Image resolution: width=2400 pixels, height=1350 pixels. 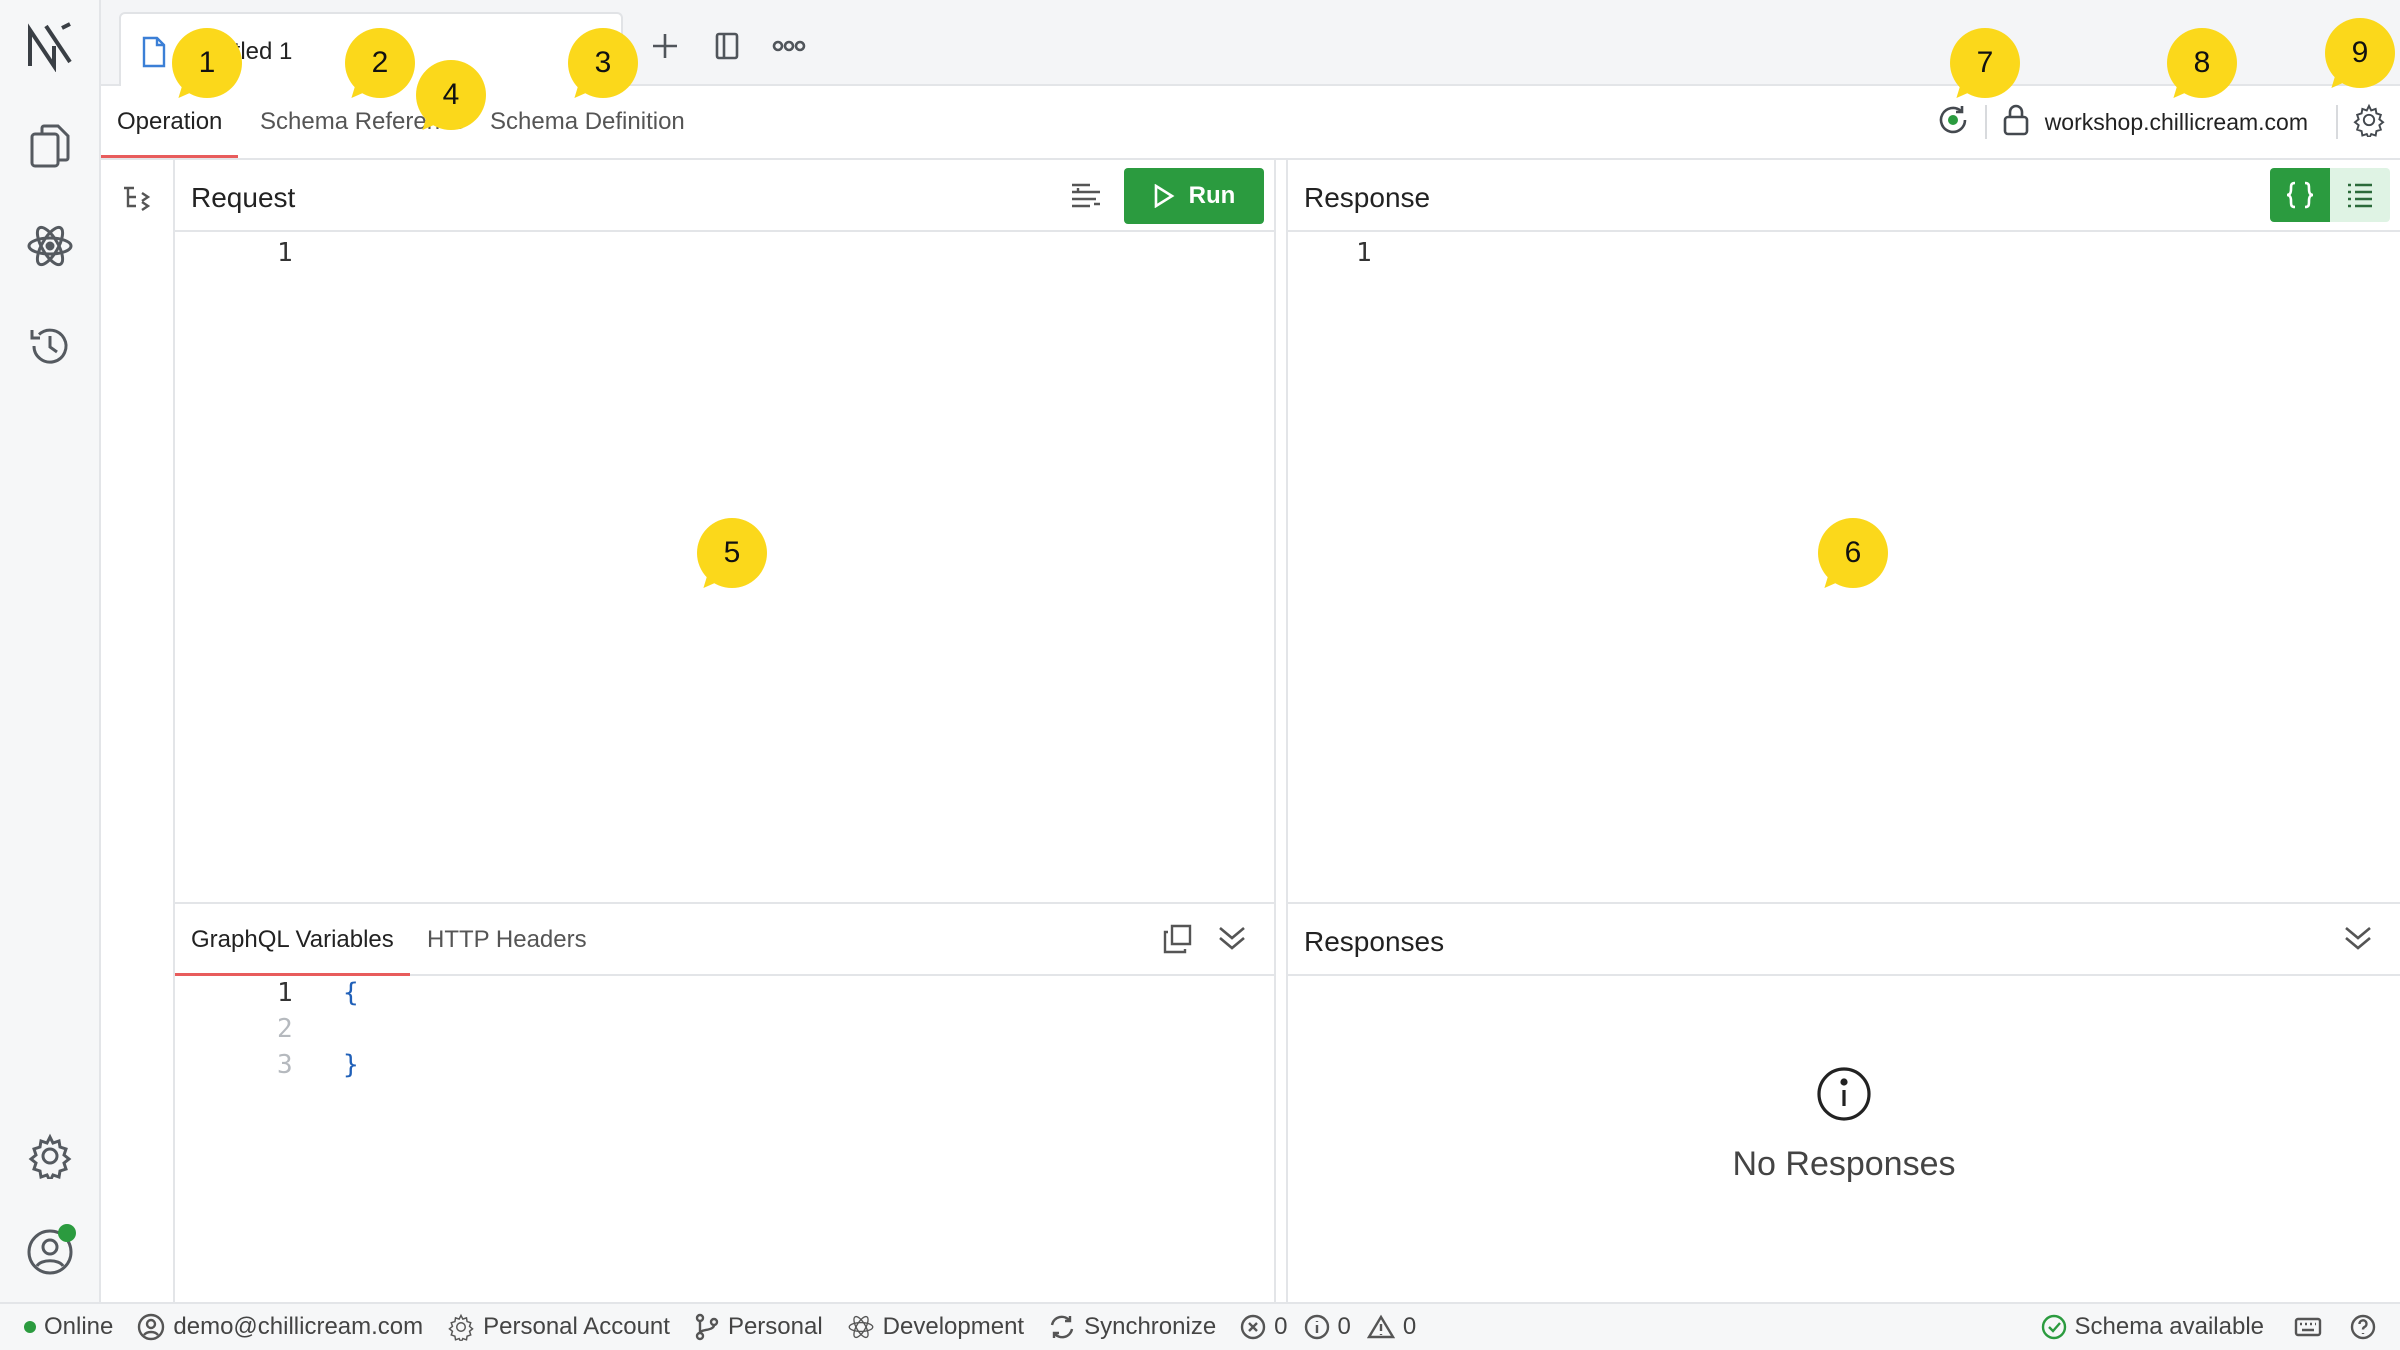 What do you see at coordinates (2053, 1327) in the screenshot?
I see `check-circle-icon` at bounding box center [2053, 1327].